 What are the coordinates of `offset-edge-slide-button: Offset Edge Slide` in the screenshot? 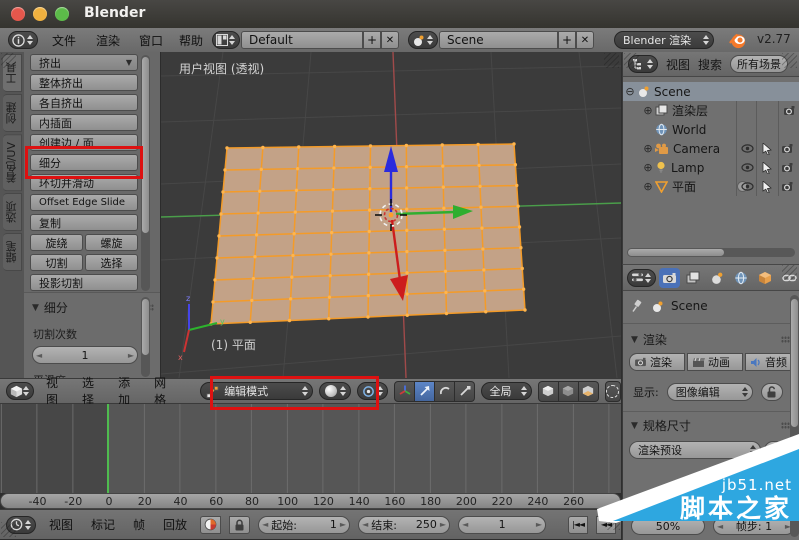 It's located at (84, 202).